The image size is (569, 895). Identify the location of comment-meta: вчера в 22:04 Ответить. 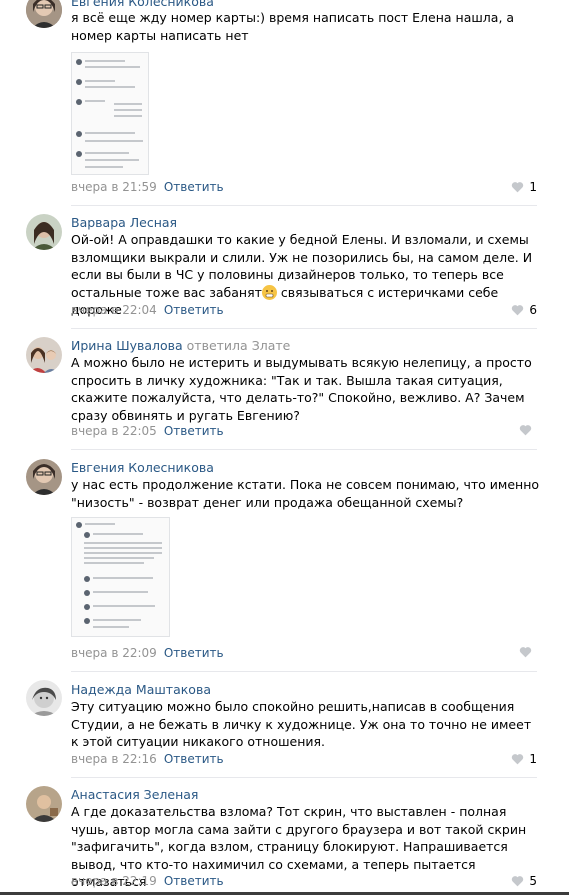
(147, 310).